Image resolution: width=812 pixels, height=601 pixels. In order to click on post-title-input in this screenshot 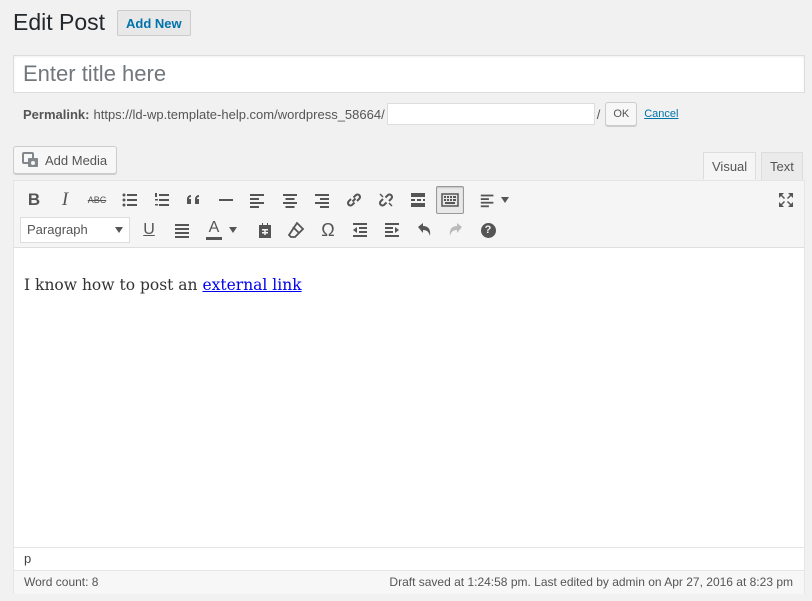, I will do `click(409, 74)`.